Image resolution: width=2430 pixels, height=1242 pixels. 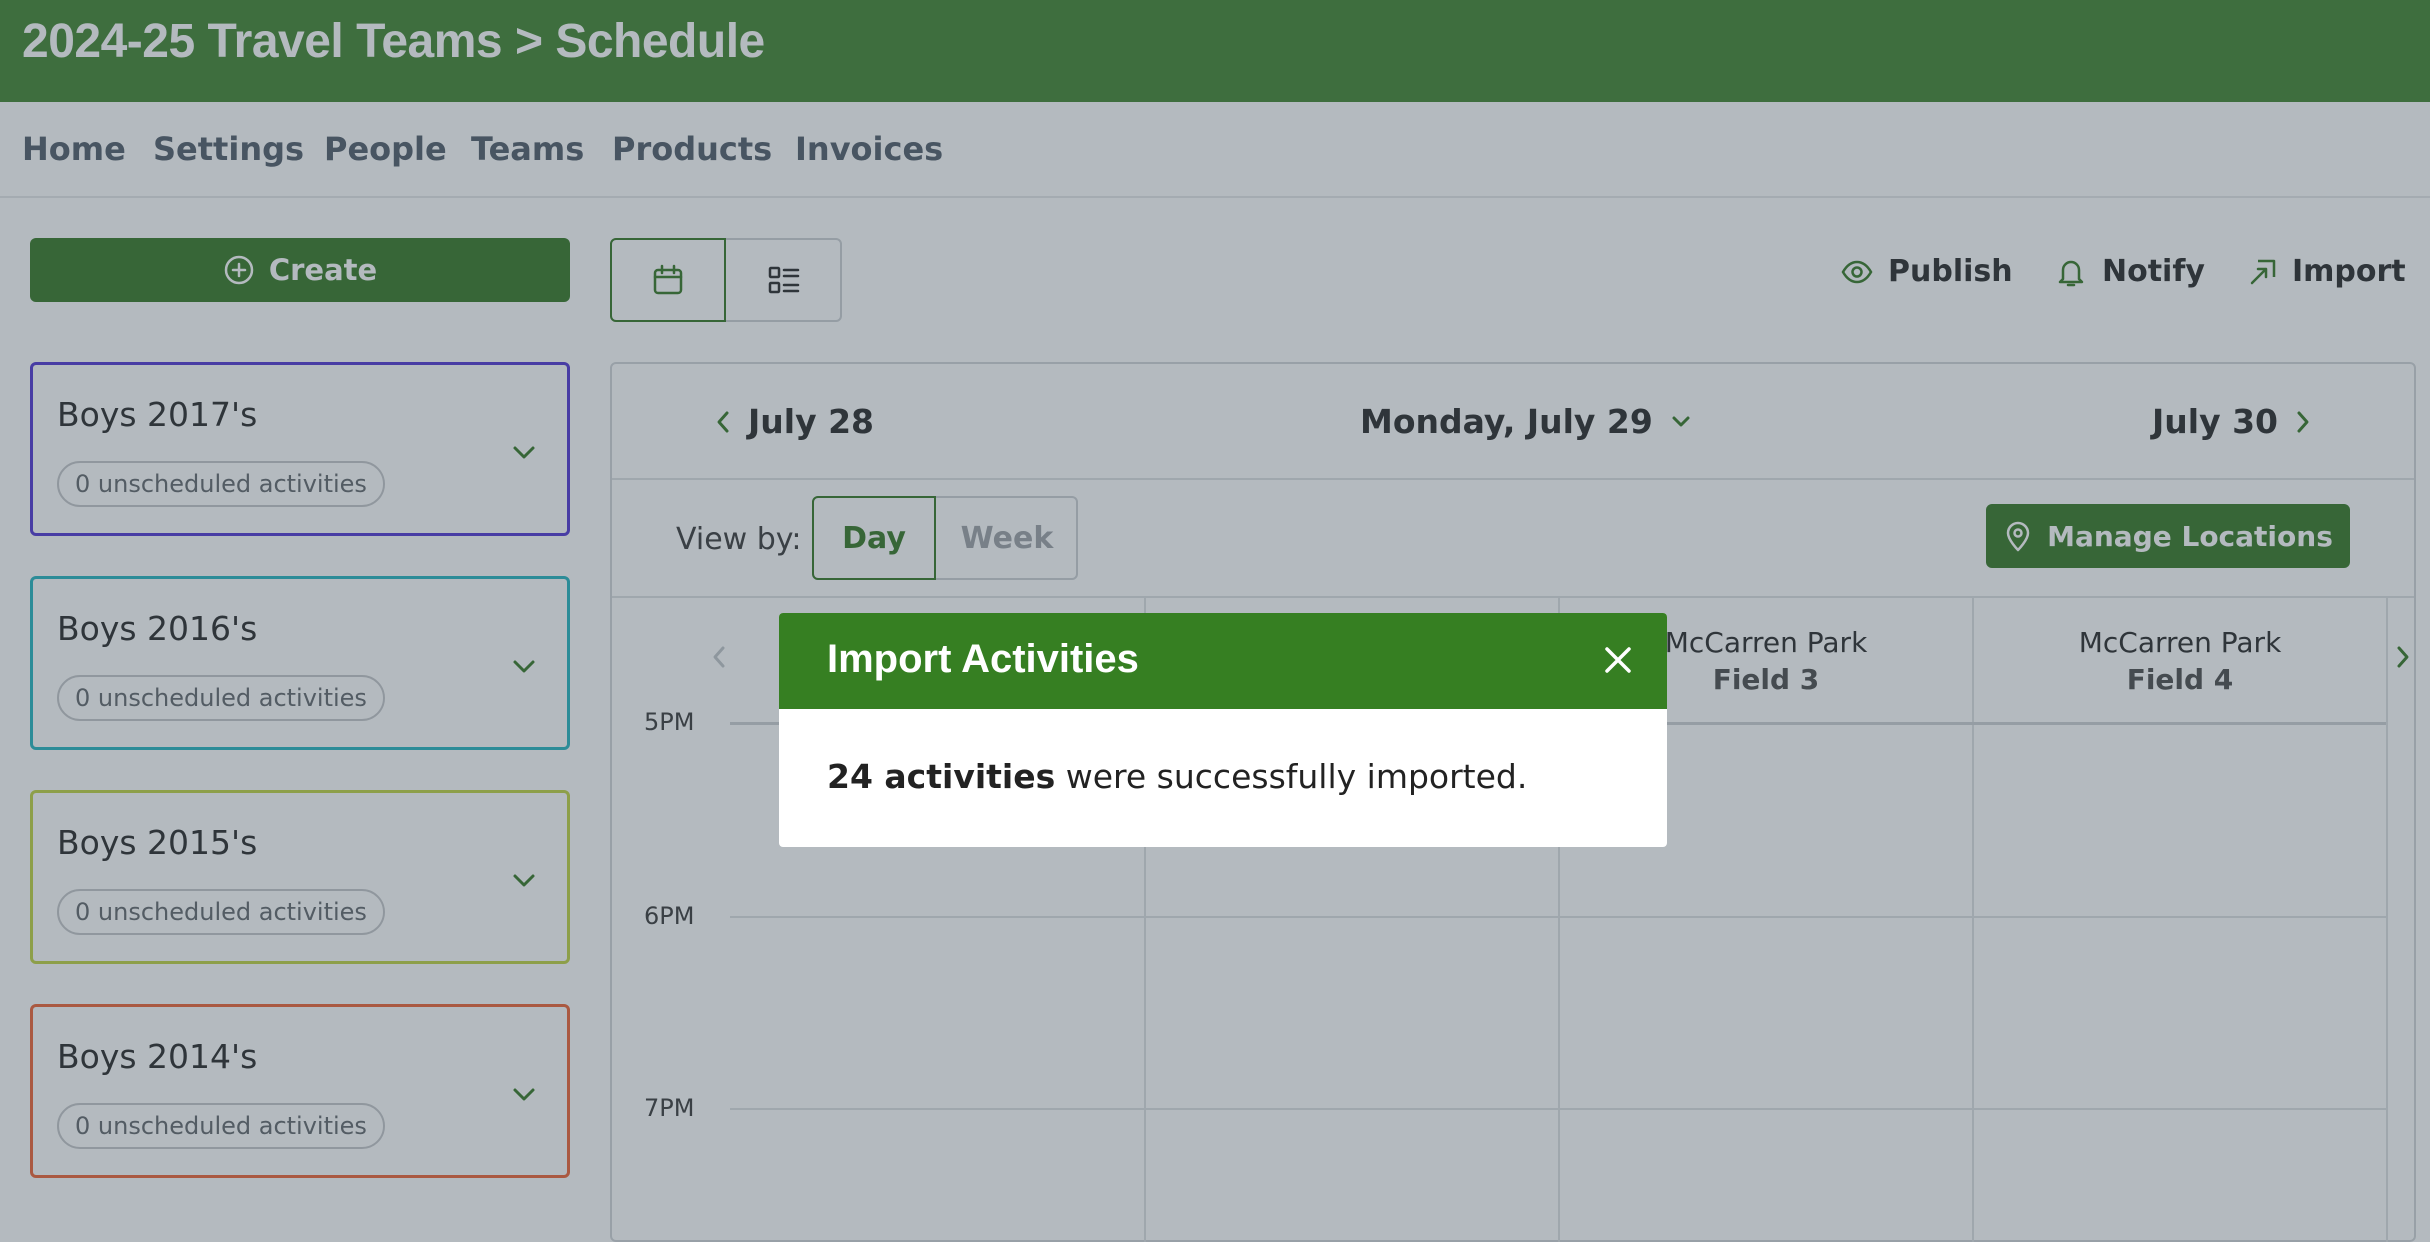 I want to click on dialog-title: Import Activities, so click(x=983, y=659).